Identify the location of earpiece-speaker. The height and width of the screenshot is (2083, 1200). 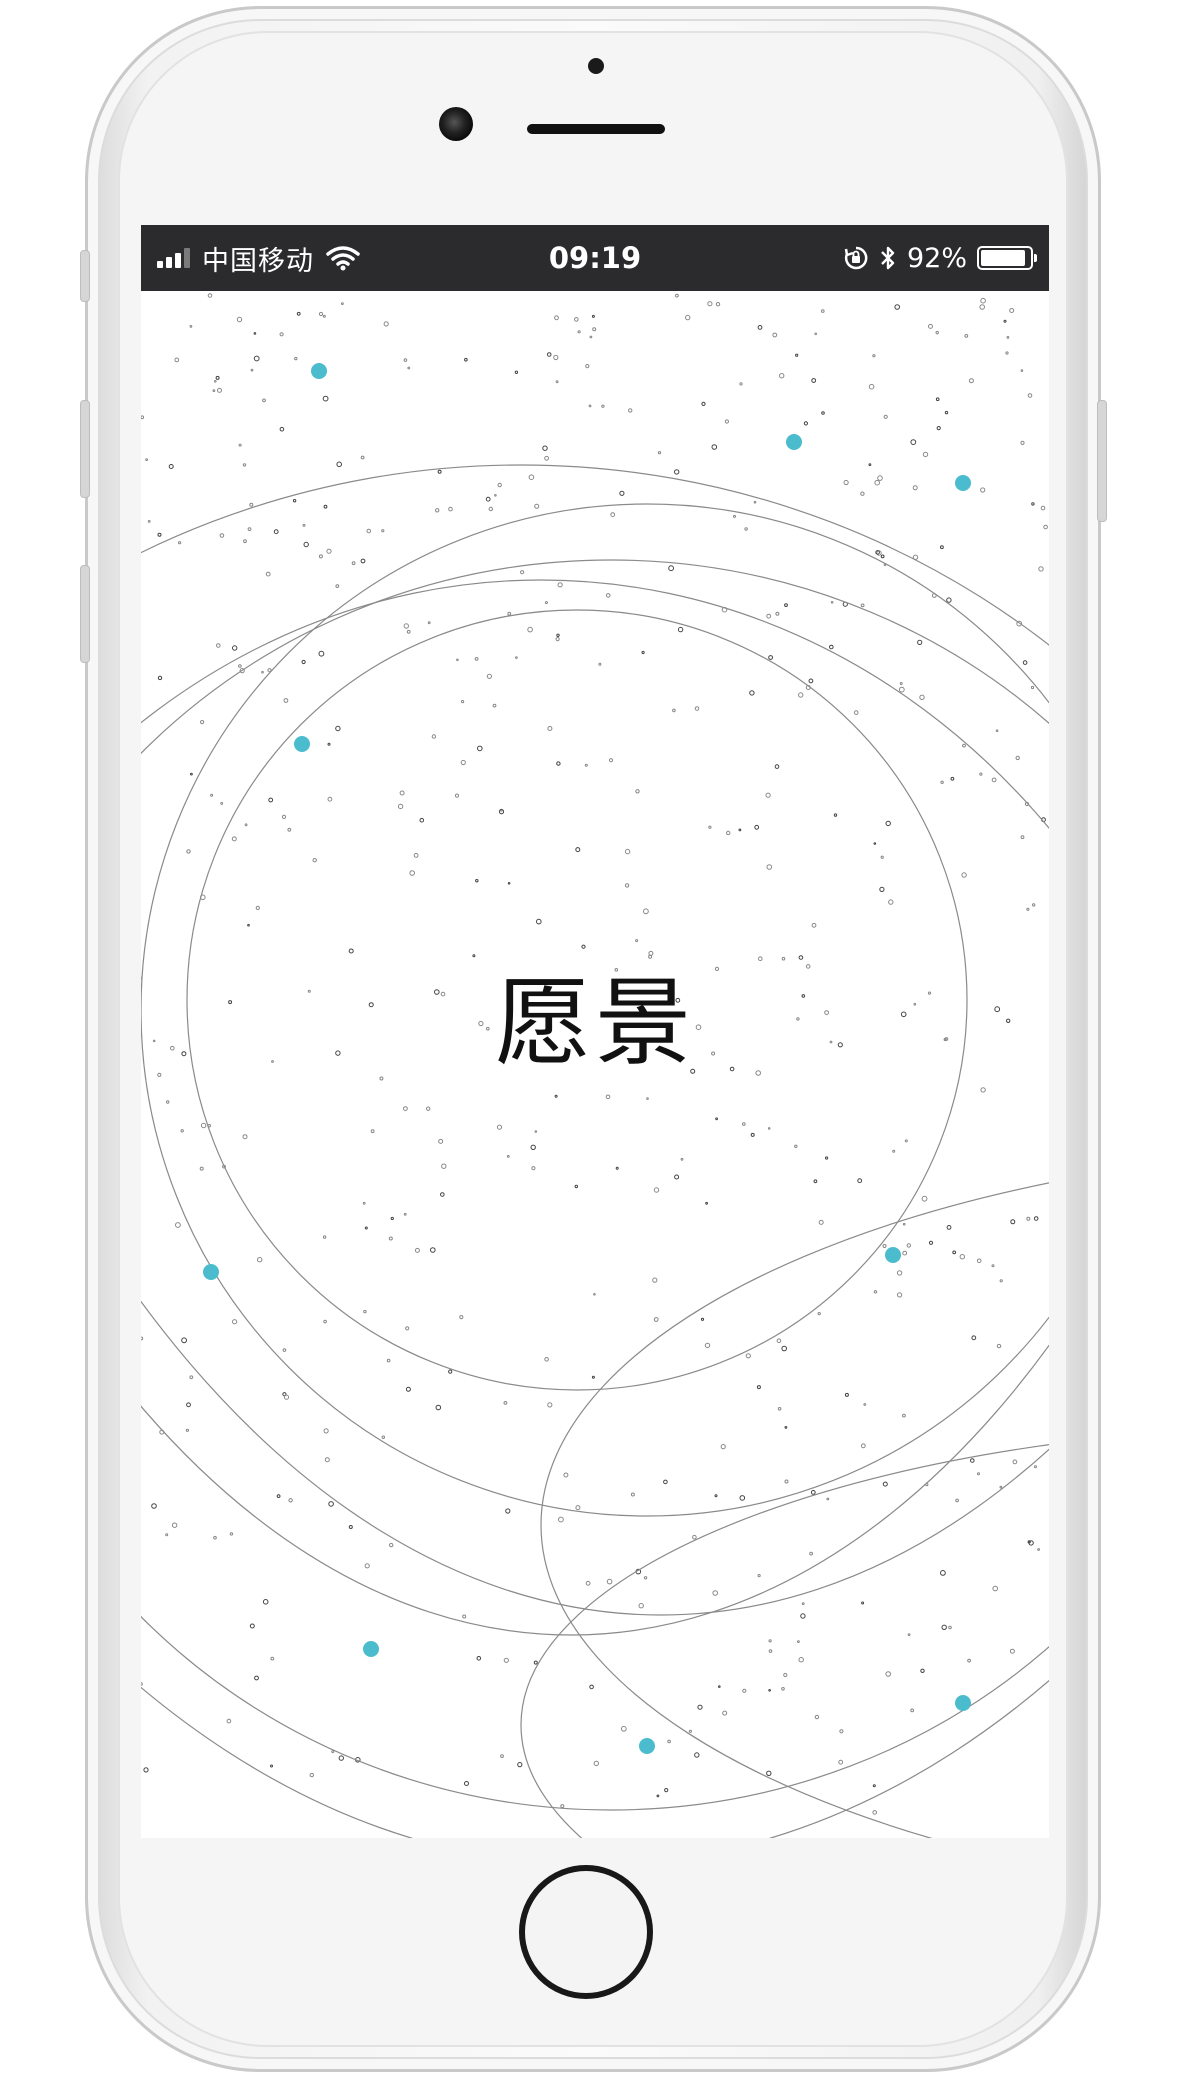
(596, 129).